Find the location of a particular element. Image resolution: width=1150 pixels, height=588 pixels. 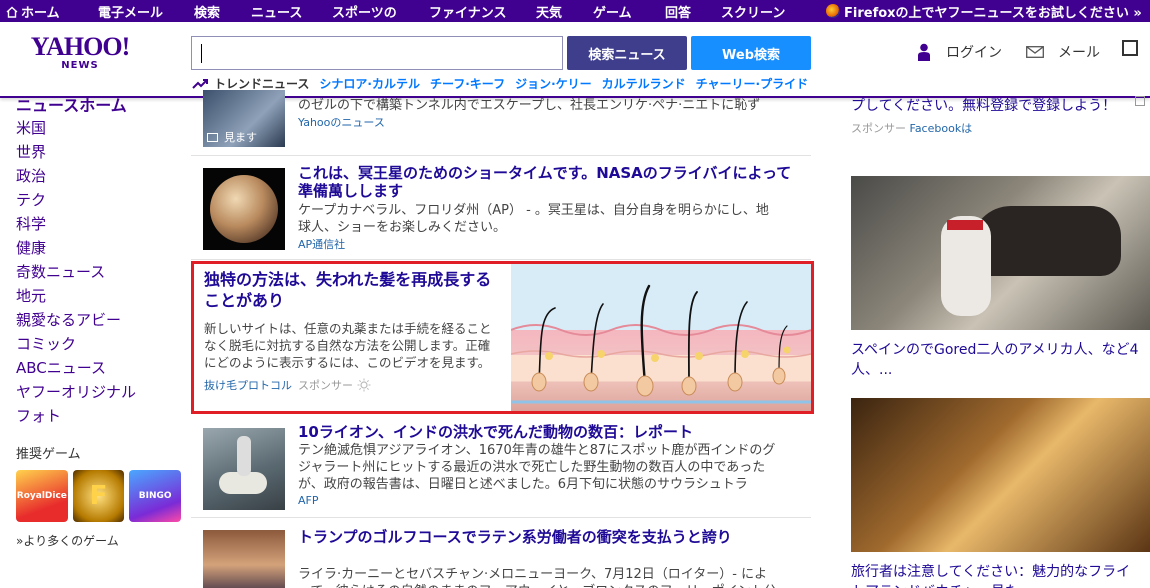

game-bingo: BINGO is located at coordinates (155, 496).